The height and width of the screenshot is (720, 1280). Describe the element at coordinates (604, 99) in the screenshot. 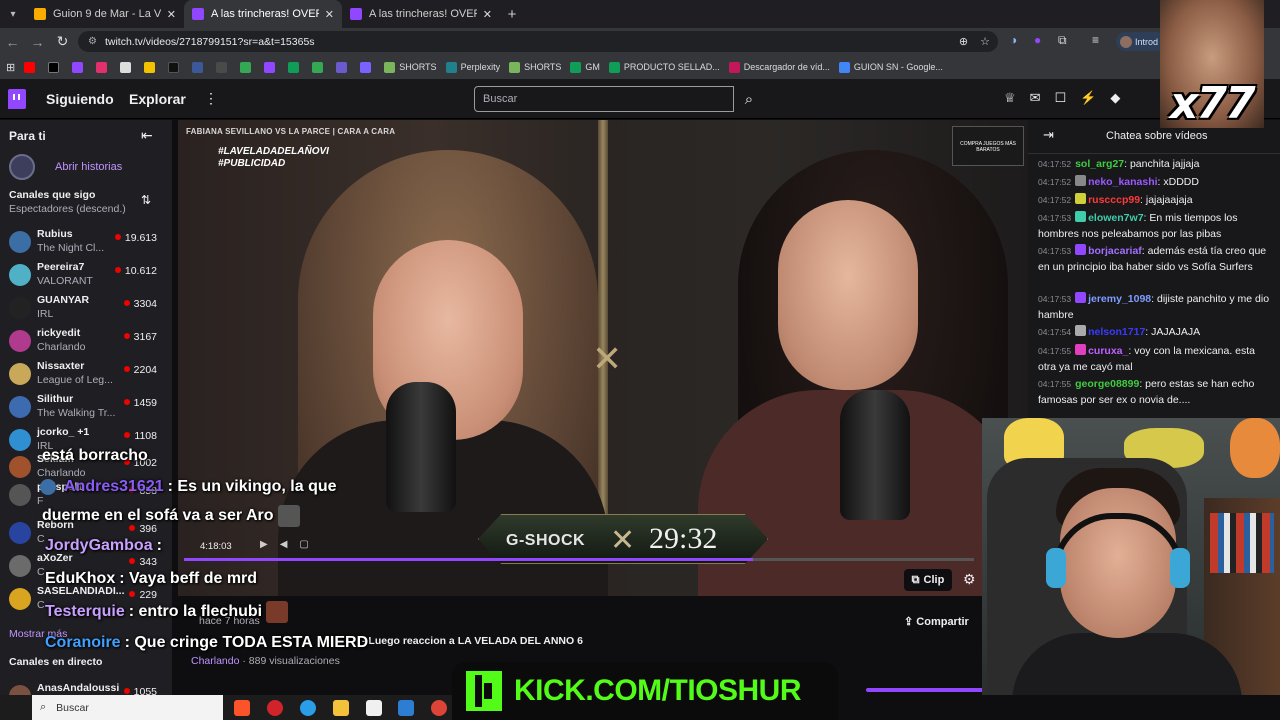

I see `search-input: Buscar` at that location.